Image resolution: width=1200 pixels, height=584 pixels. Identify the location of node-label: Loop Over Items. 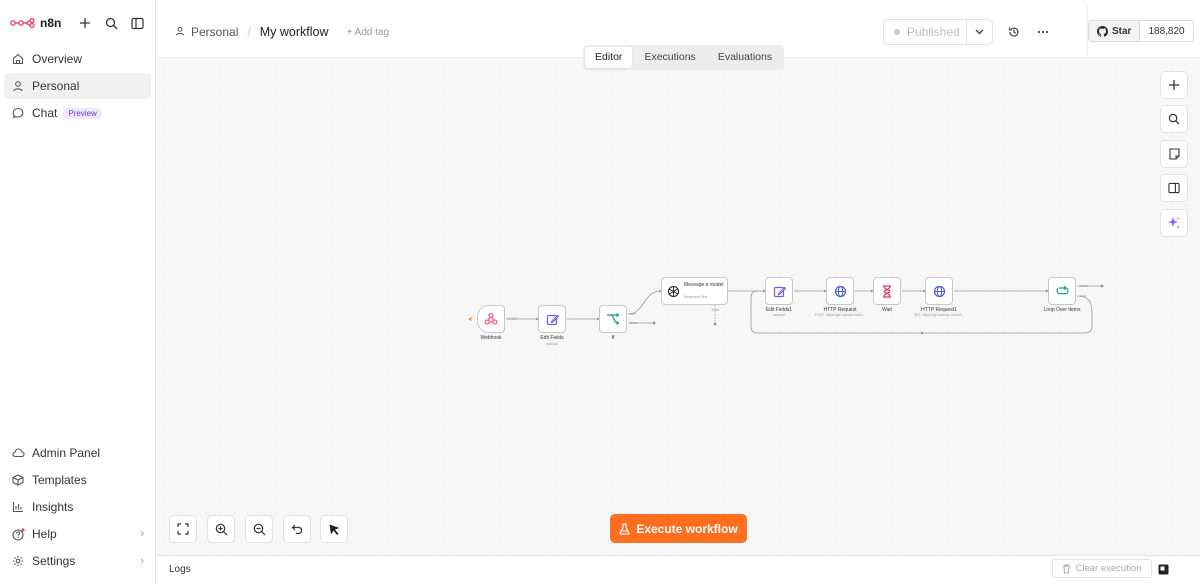
(1062, 310).